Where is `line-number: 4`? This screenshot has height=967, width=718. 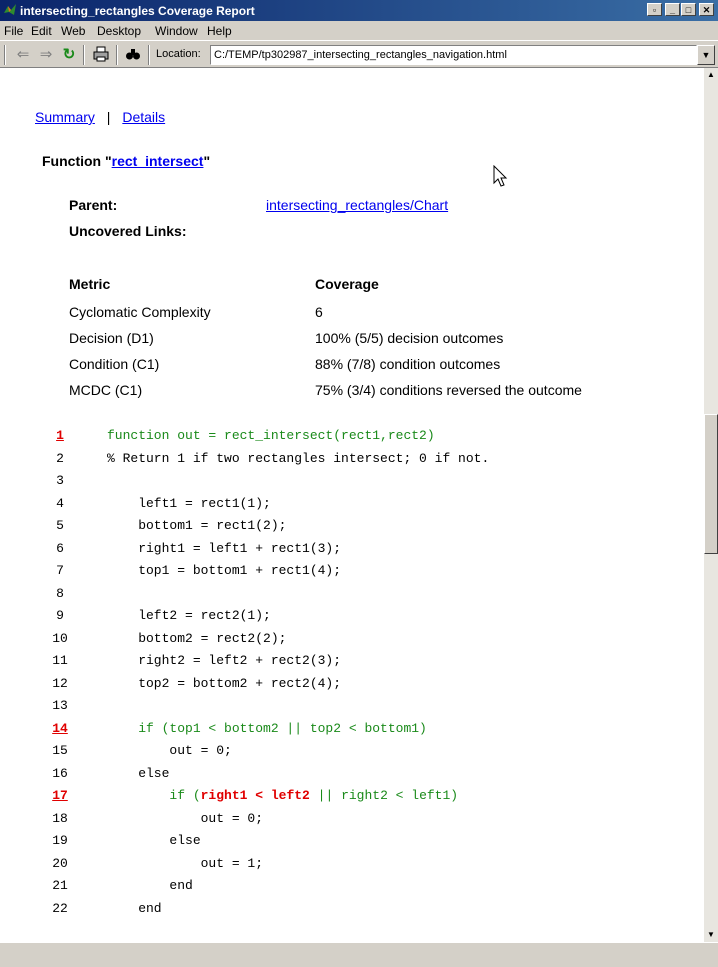 line-number: 4 is located at coordinates (60, 503).